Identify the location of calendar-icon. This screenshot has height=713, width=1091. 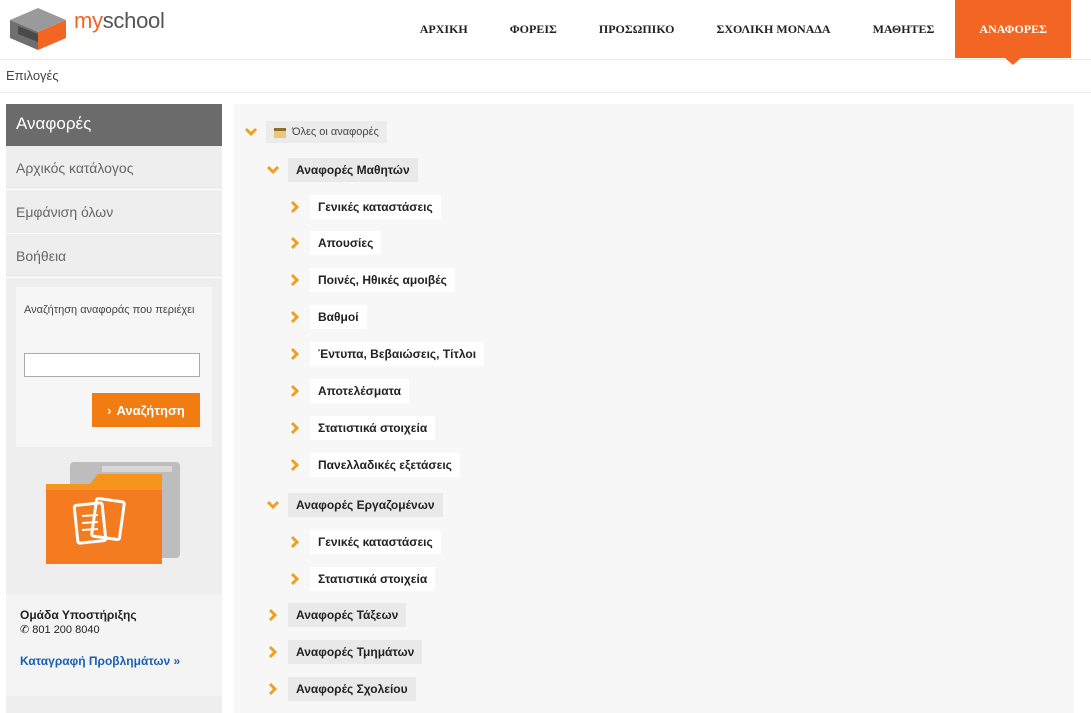
(280, 132).